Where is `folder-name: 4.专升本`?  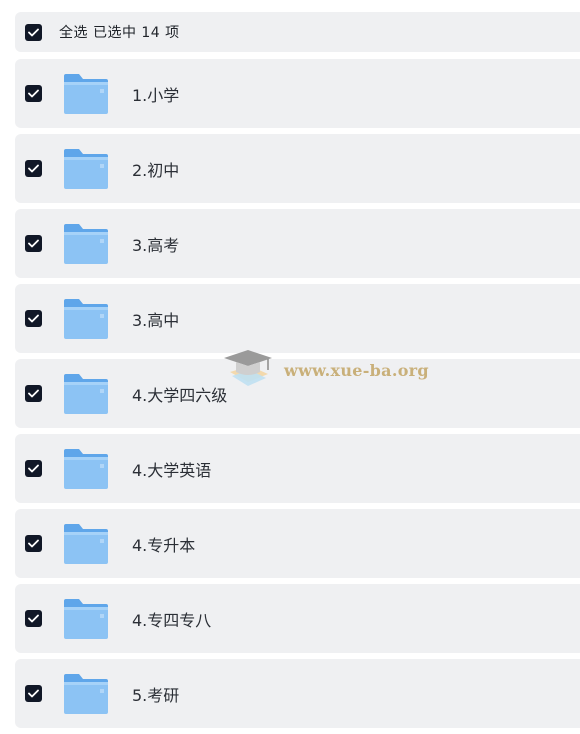
folder-name: 4.专升本 is located at coordinates (163, 544).